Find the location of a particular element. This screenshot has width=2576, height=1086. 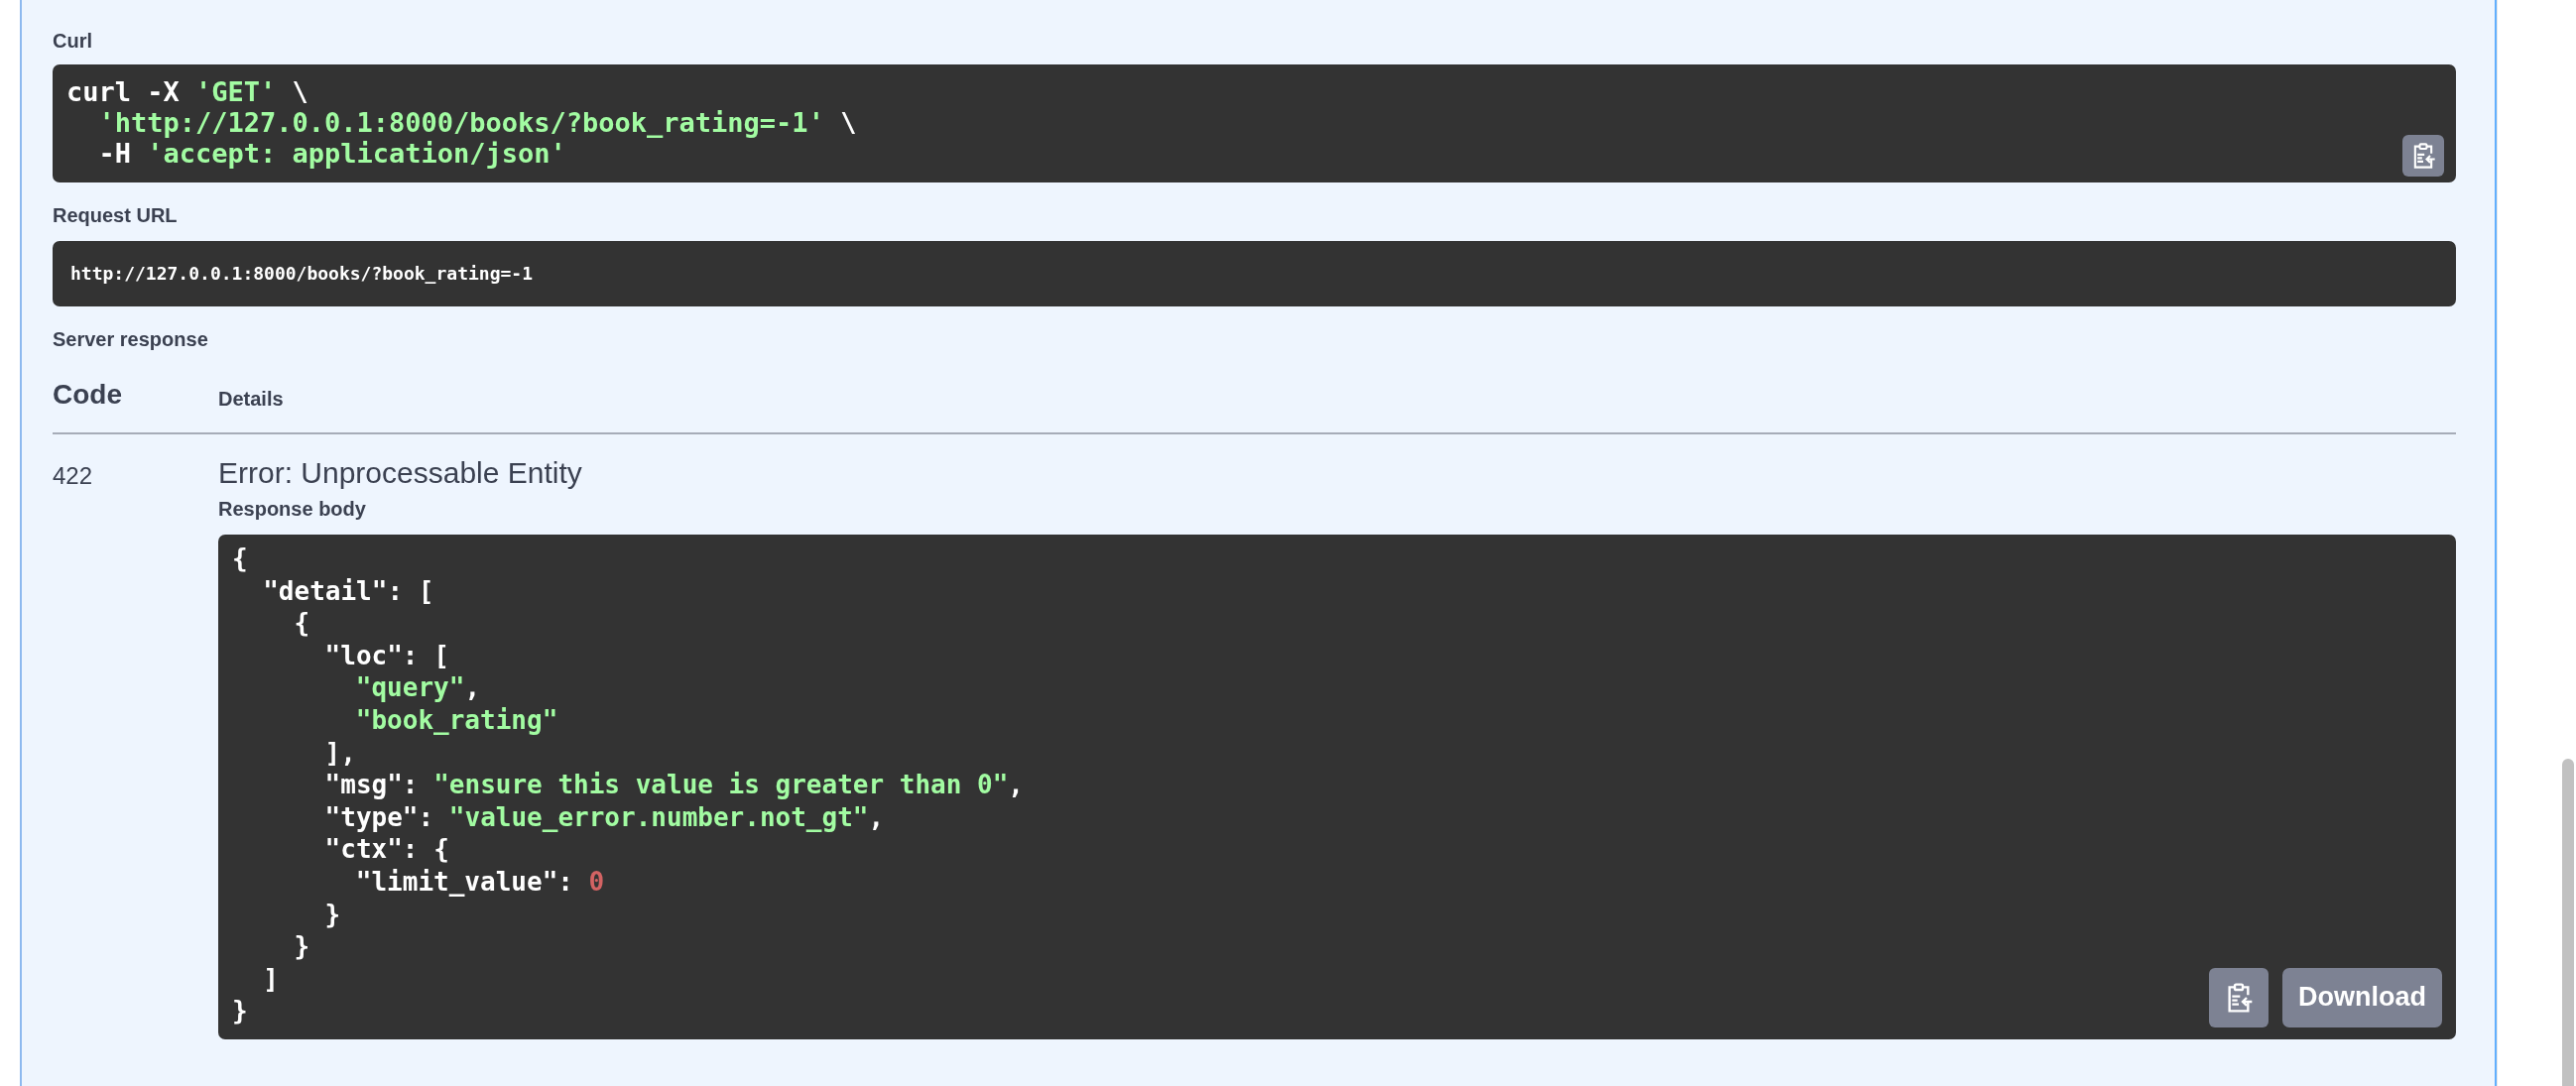

column-header: Code is located at coordinates (88, 395).